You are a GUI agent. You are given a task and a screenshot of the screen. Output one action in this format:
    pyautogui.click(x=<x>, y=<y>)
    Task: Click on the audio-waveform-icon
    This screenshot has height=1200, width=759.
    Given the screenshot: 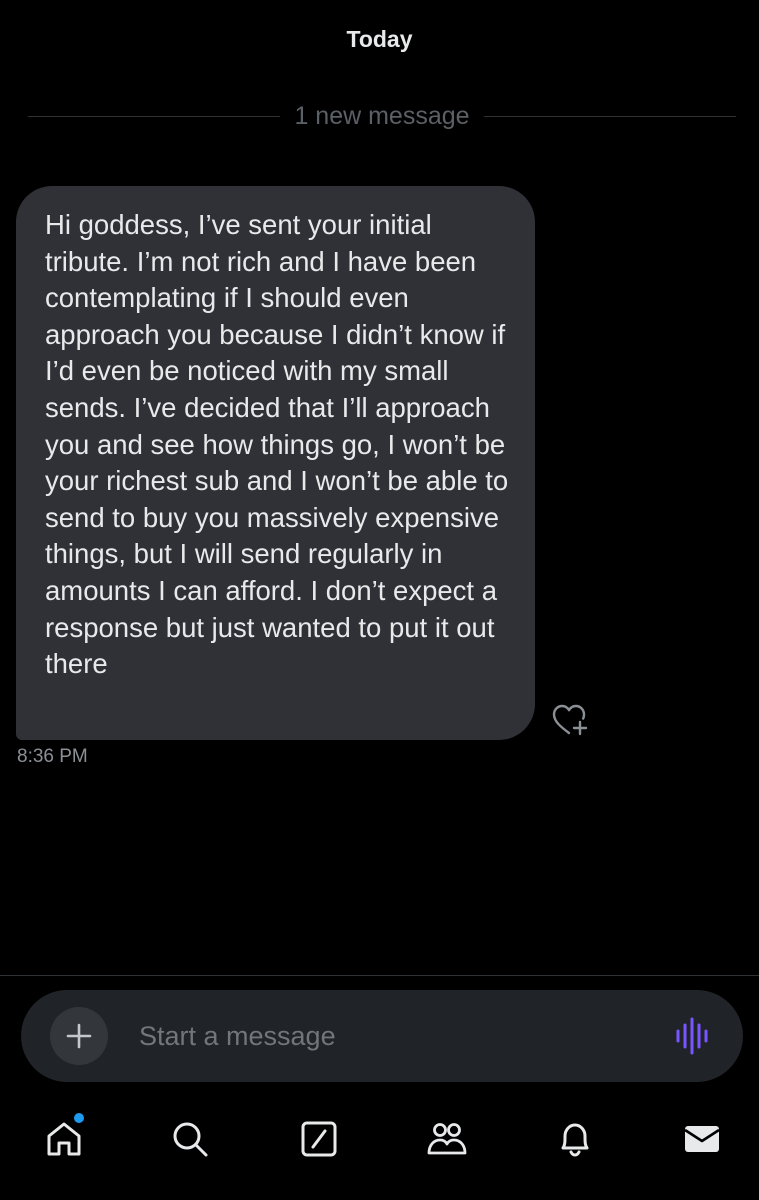 What is the action you would take?
    pyautogui.click(x=692, y=1036)
    